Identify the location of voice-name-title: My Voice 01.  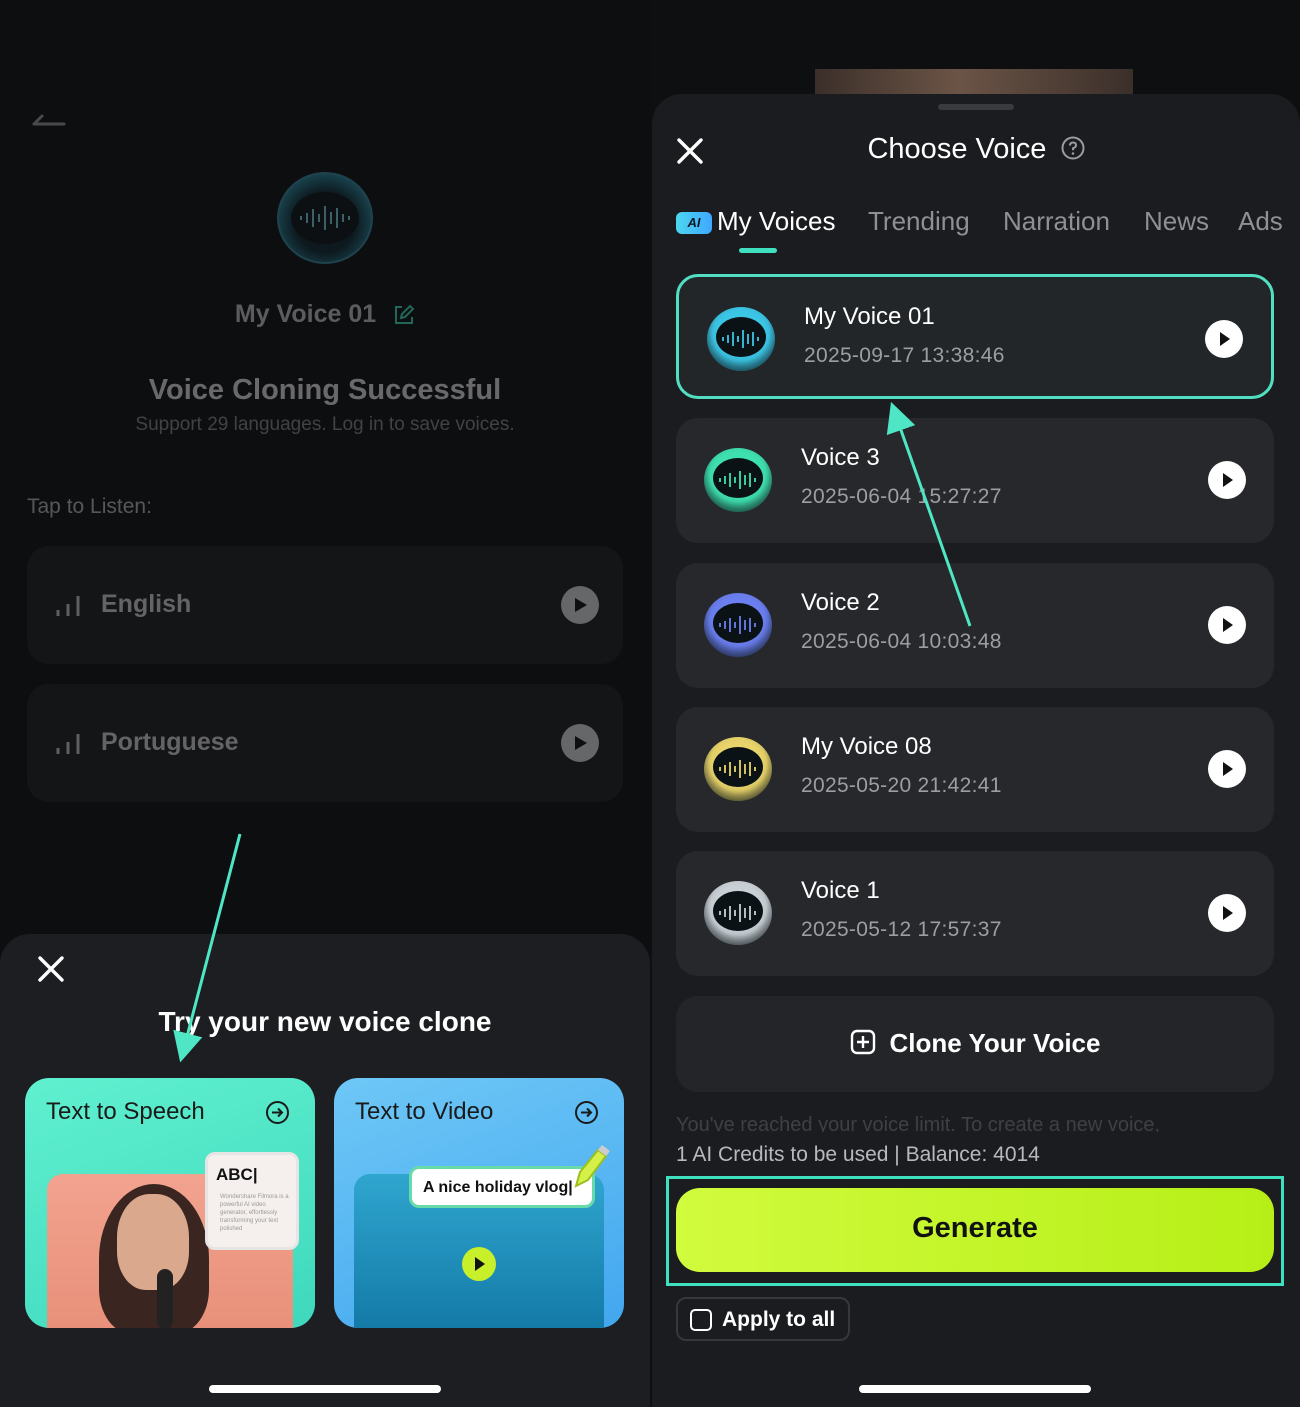
(325, 314).